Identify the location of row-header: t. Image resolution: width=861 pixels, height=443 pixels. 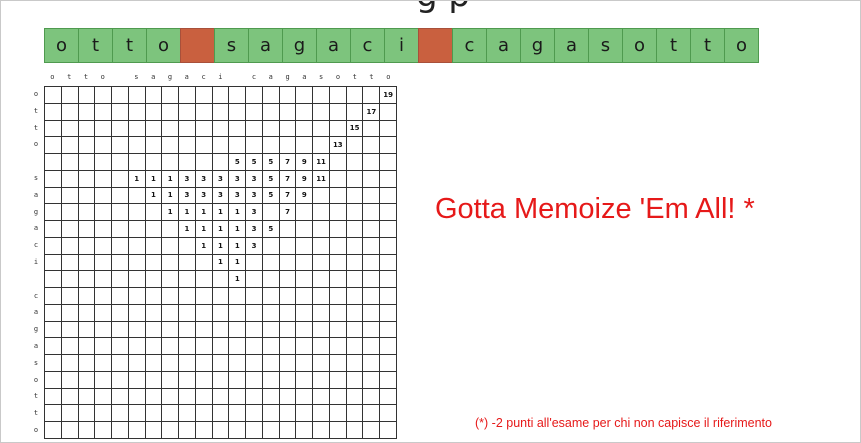
(36, 413).